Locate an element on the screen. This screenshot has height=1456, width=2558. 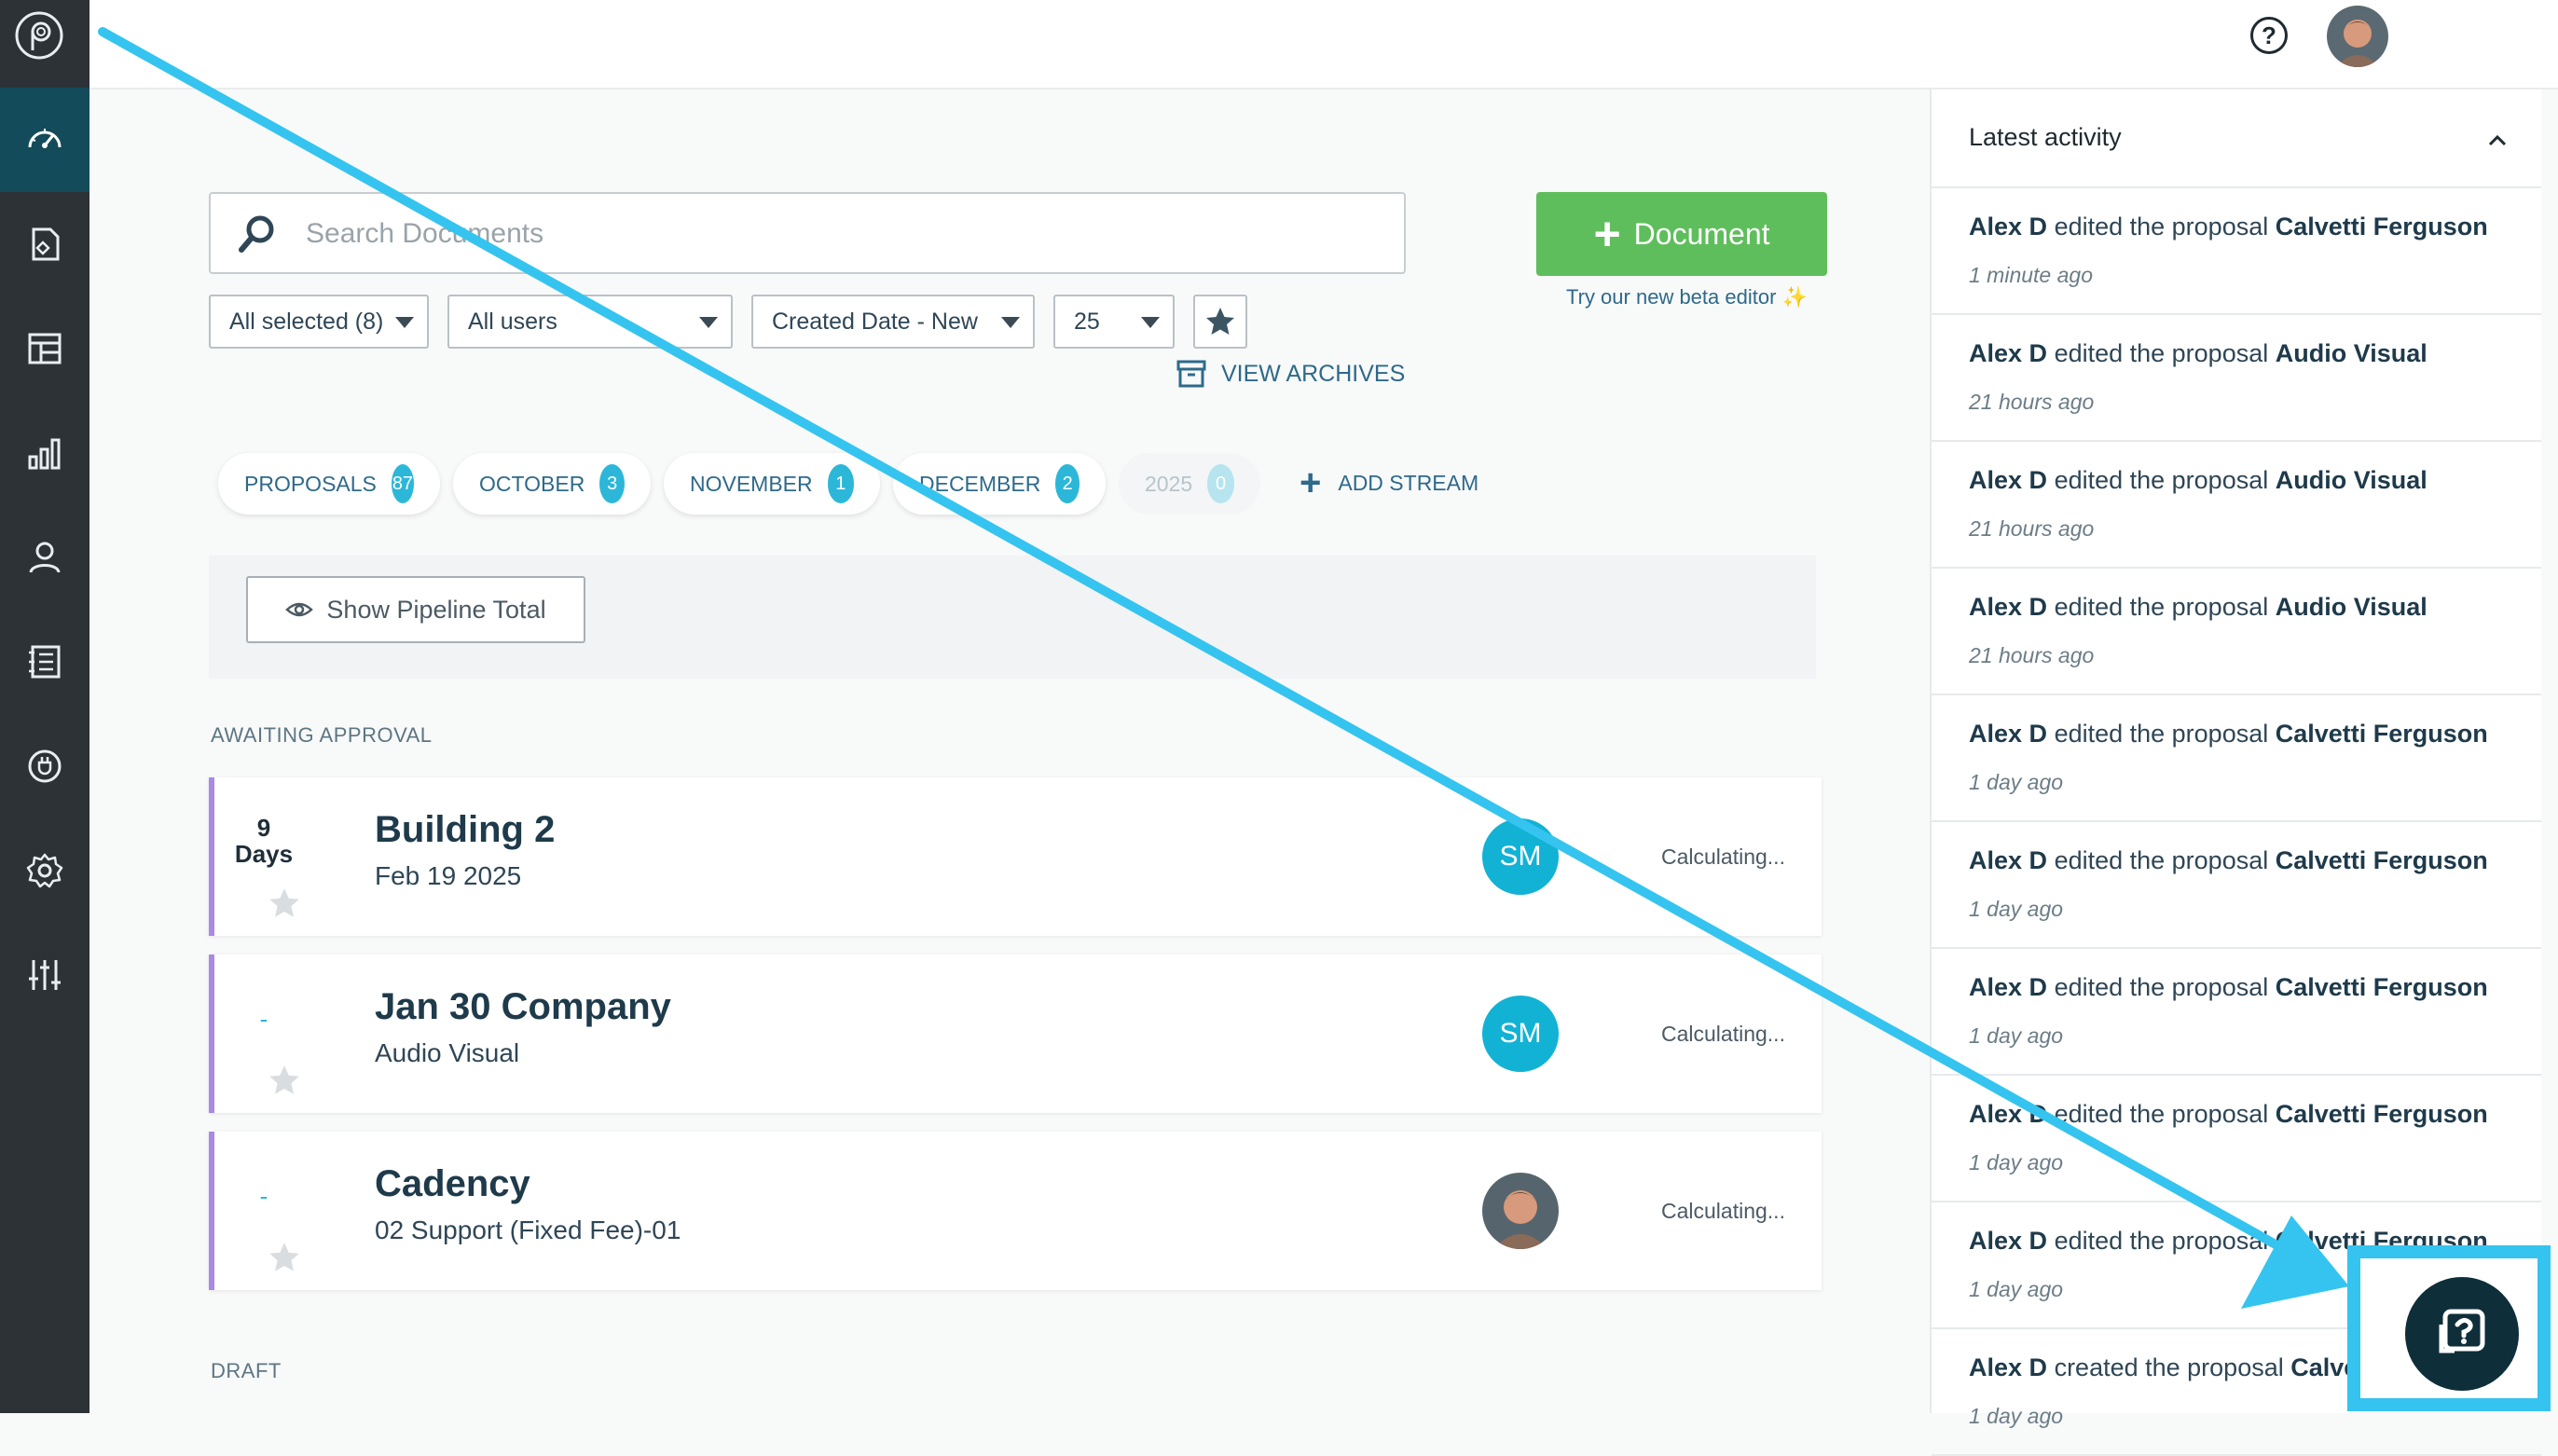
nav-adjustments is located at coordinates (45, 975).